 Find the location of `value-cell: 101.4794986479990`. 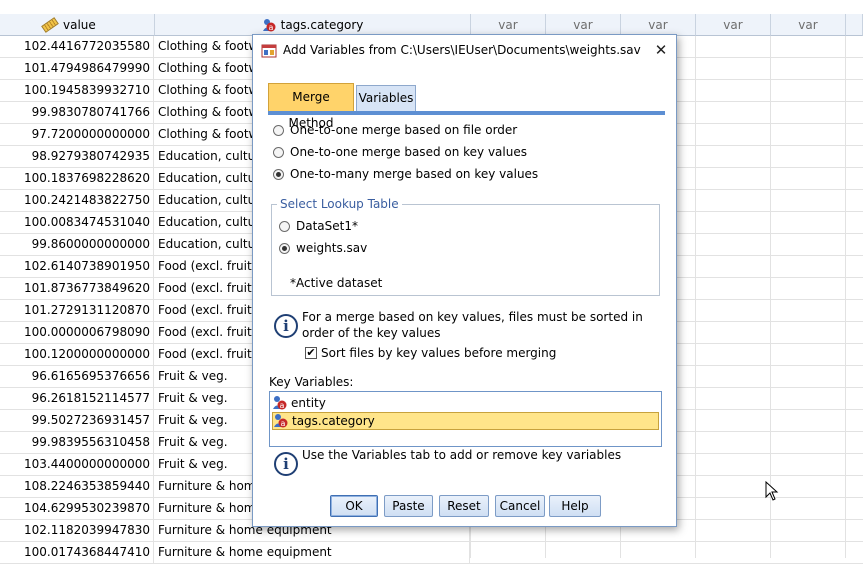

value-cell: 101.4794986479990 is located at coordinates (77, 68).